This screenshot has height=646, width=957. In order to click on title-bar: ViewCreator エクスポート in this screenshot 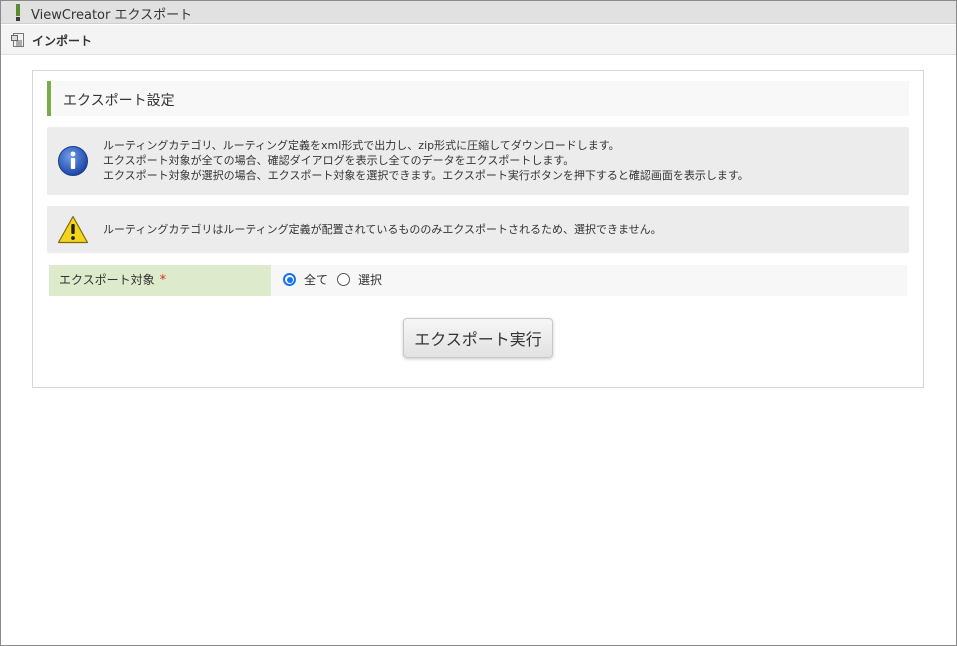, I will do `click(478, 12)`.